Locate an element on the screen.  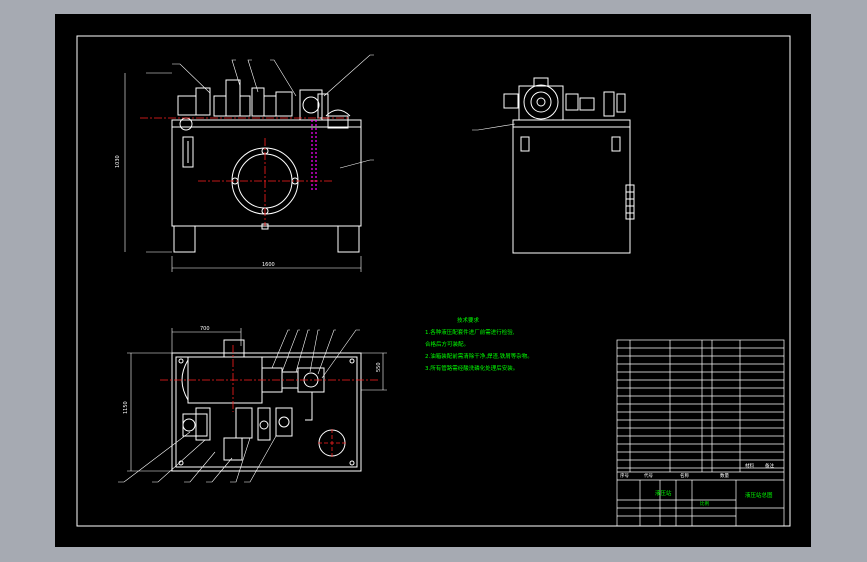
svg-text: 代号 is located at coordinates (648, 475).